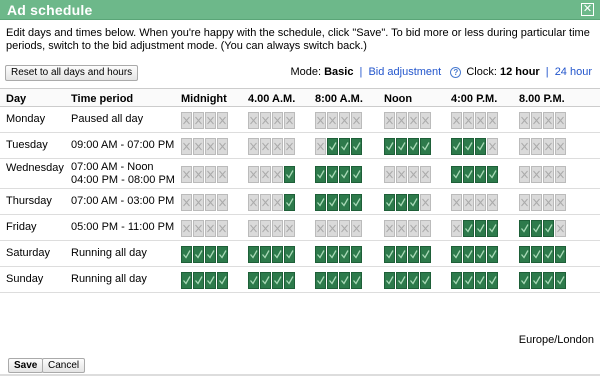  I want to click on bid-adjustment-link: Bid adjustment, so click(404, 72).